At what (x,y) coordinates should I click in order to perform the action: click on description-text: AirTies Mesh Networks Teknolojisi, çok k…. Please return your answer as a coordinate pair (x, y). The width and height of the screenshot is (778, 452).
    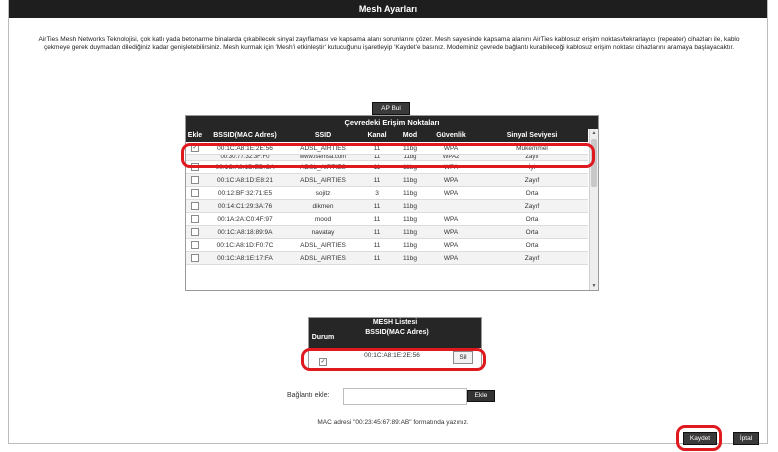
    Looking at the image, I should click on (389, 44).